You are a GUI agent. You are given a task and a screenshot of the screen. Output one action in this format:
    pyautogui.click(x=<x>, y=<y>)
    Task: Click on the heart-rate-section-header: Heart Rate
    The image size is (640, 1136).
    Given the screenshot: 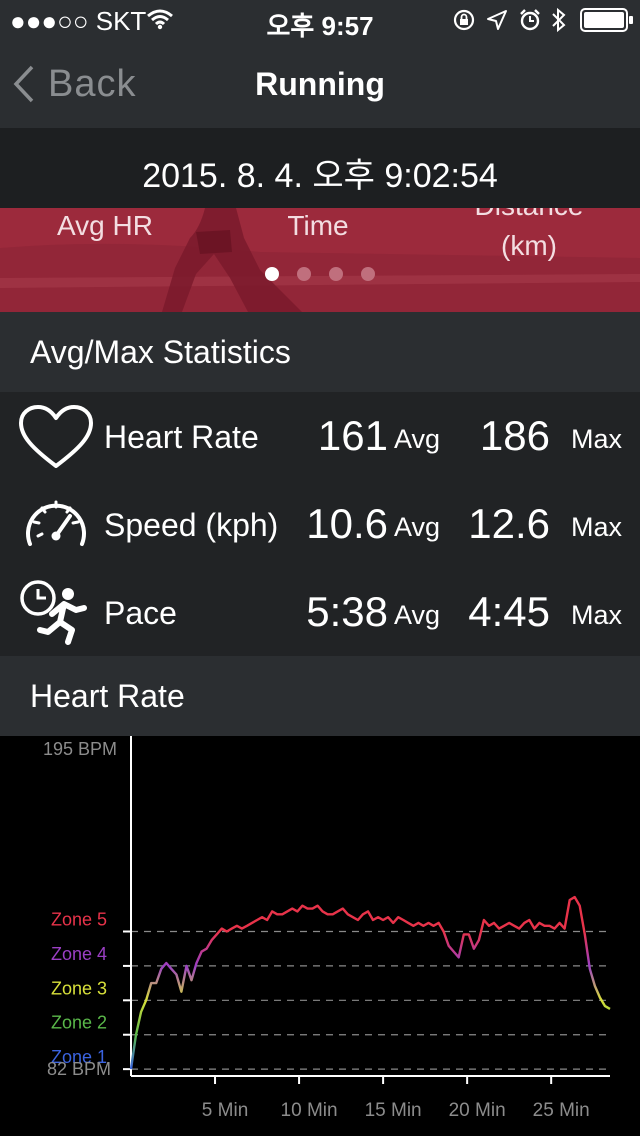 What is the action you would take?
    pyautogui.click(x=320, y=696)
    